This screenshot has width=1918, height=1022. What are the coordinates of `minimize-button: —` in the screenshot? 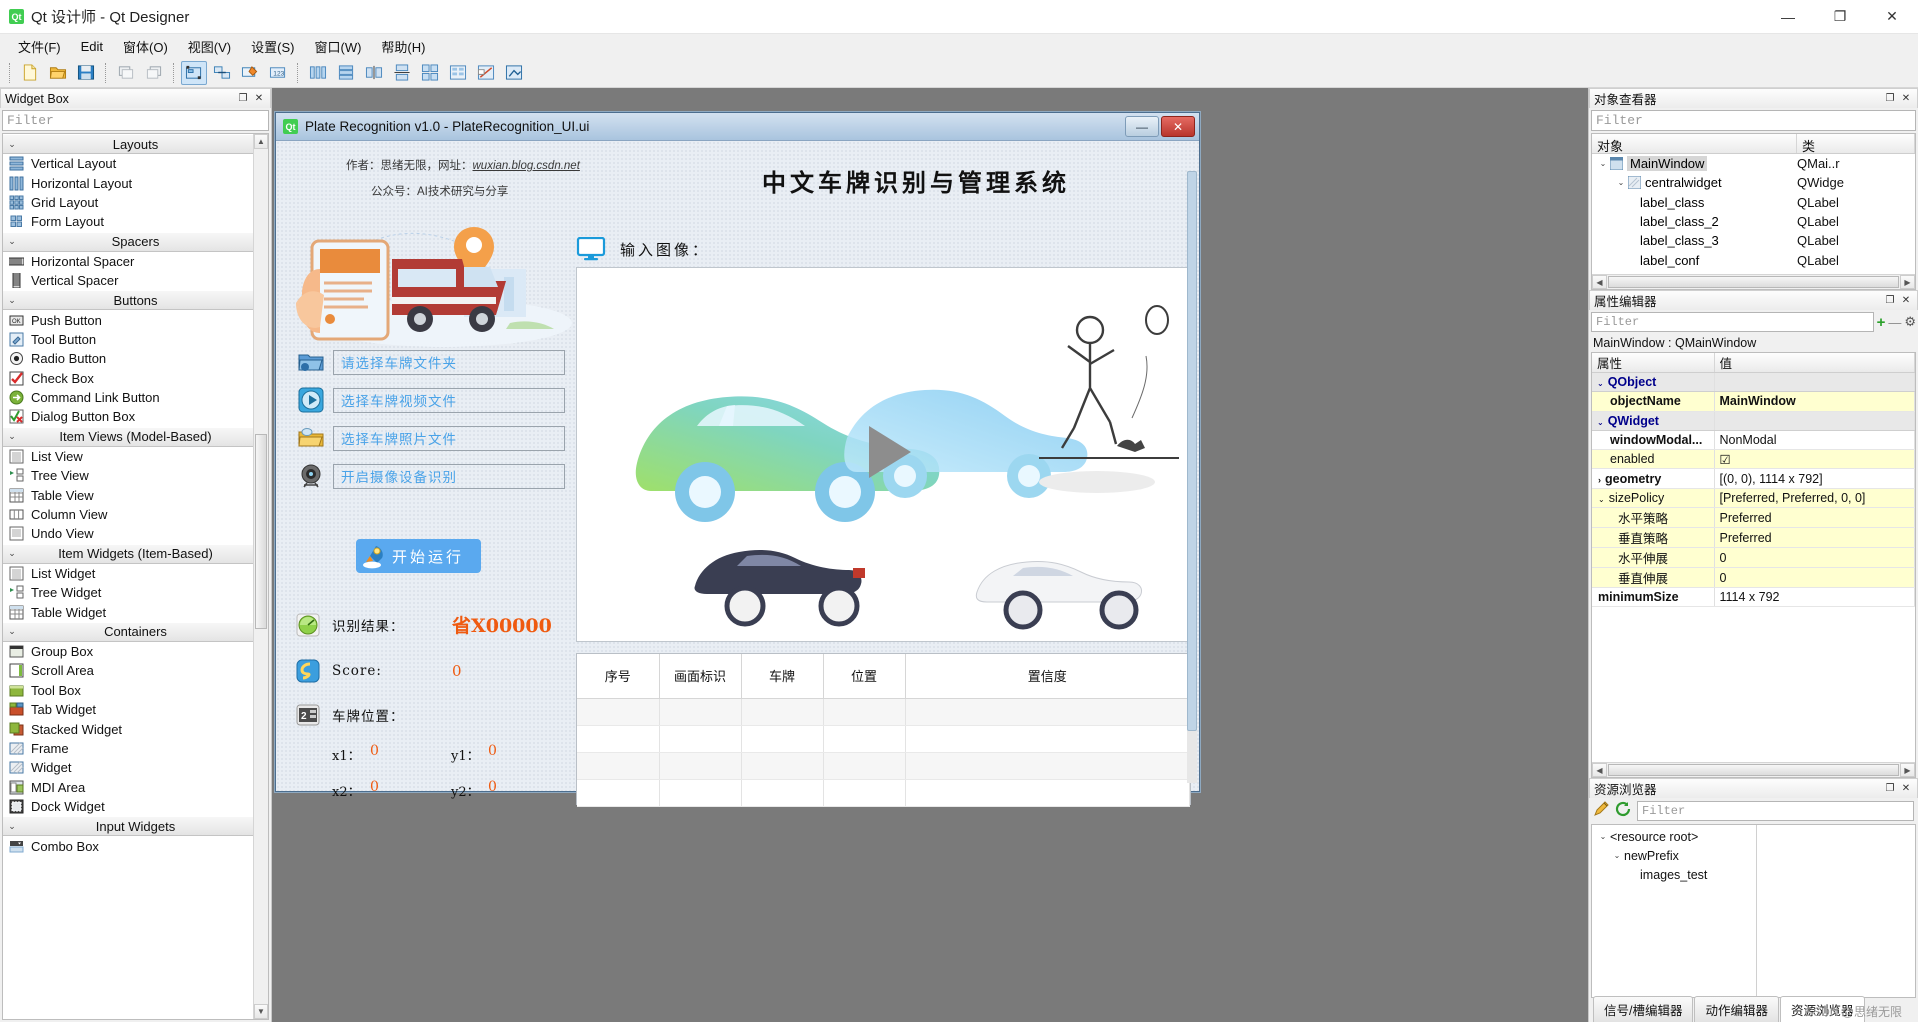 It's located at (1788, 17).